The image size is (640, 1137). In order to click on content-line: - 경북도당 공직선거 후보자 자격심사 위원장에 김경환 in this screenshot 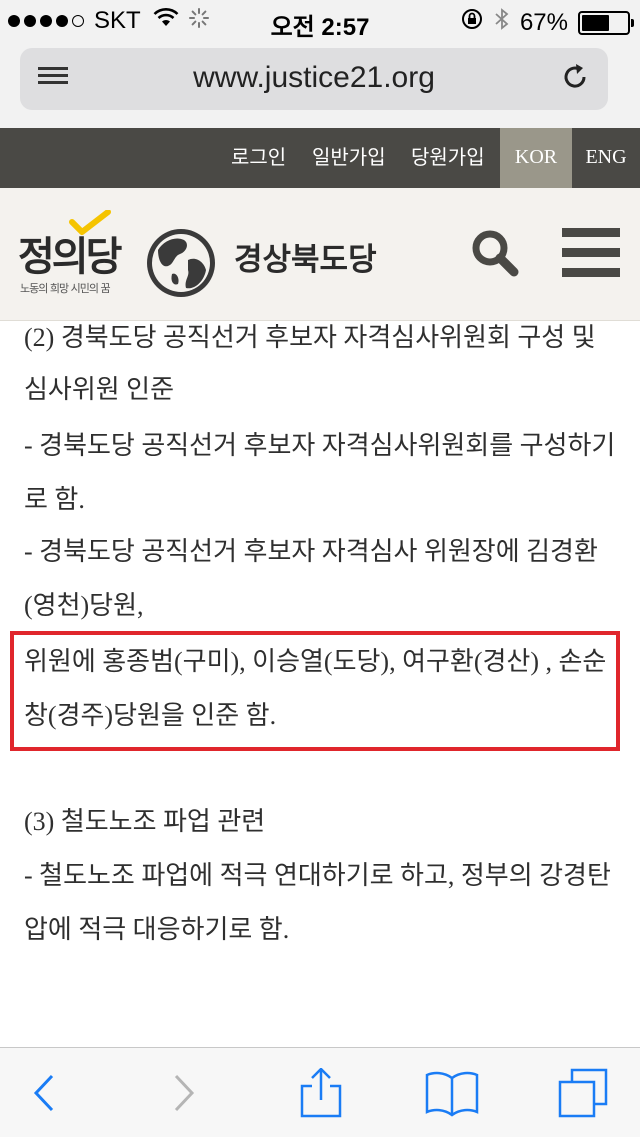, I will do `click(311, 551)`.